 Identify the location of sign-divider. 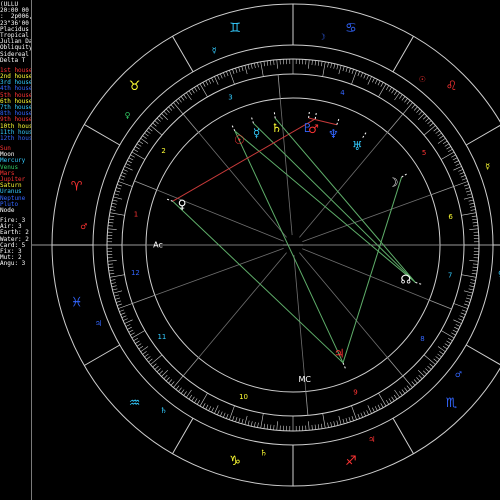
(403, 54).